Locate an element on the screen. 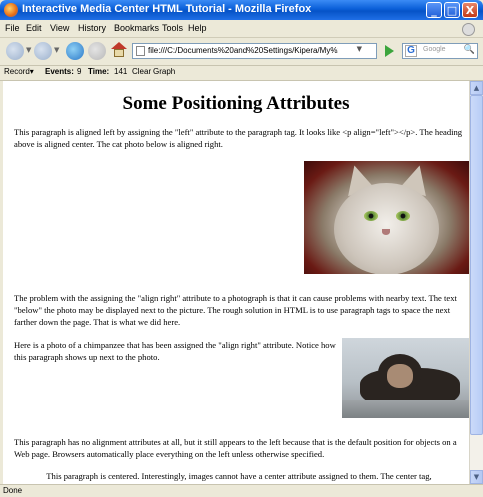 The height and width of the screenshot is (497, 483). record-button: Record▾ is located at coordinates (19, 71).